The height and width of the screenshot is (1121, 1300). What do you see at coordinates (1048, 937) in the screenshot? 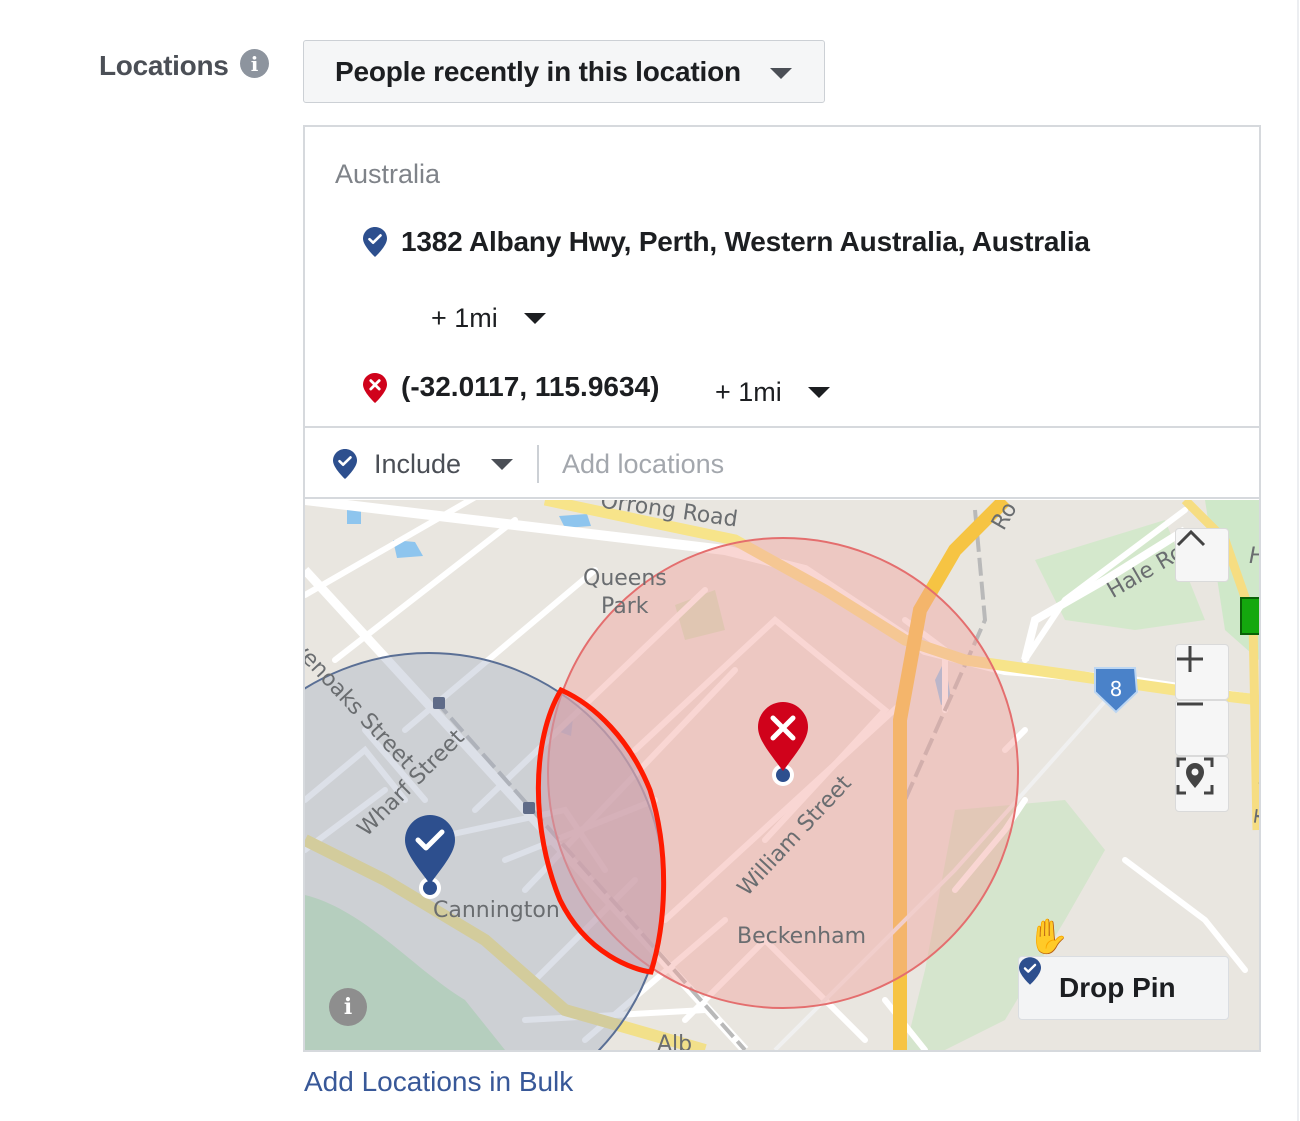
I see `hand-cursor-icon: ✋` at bounding box center [1048, 937].